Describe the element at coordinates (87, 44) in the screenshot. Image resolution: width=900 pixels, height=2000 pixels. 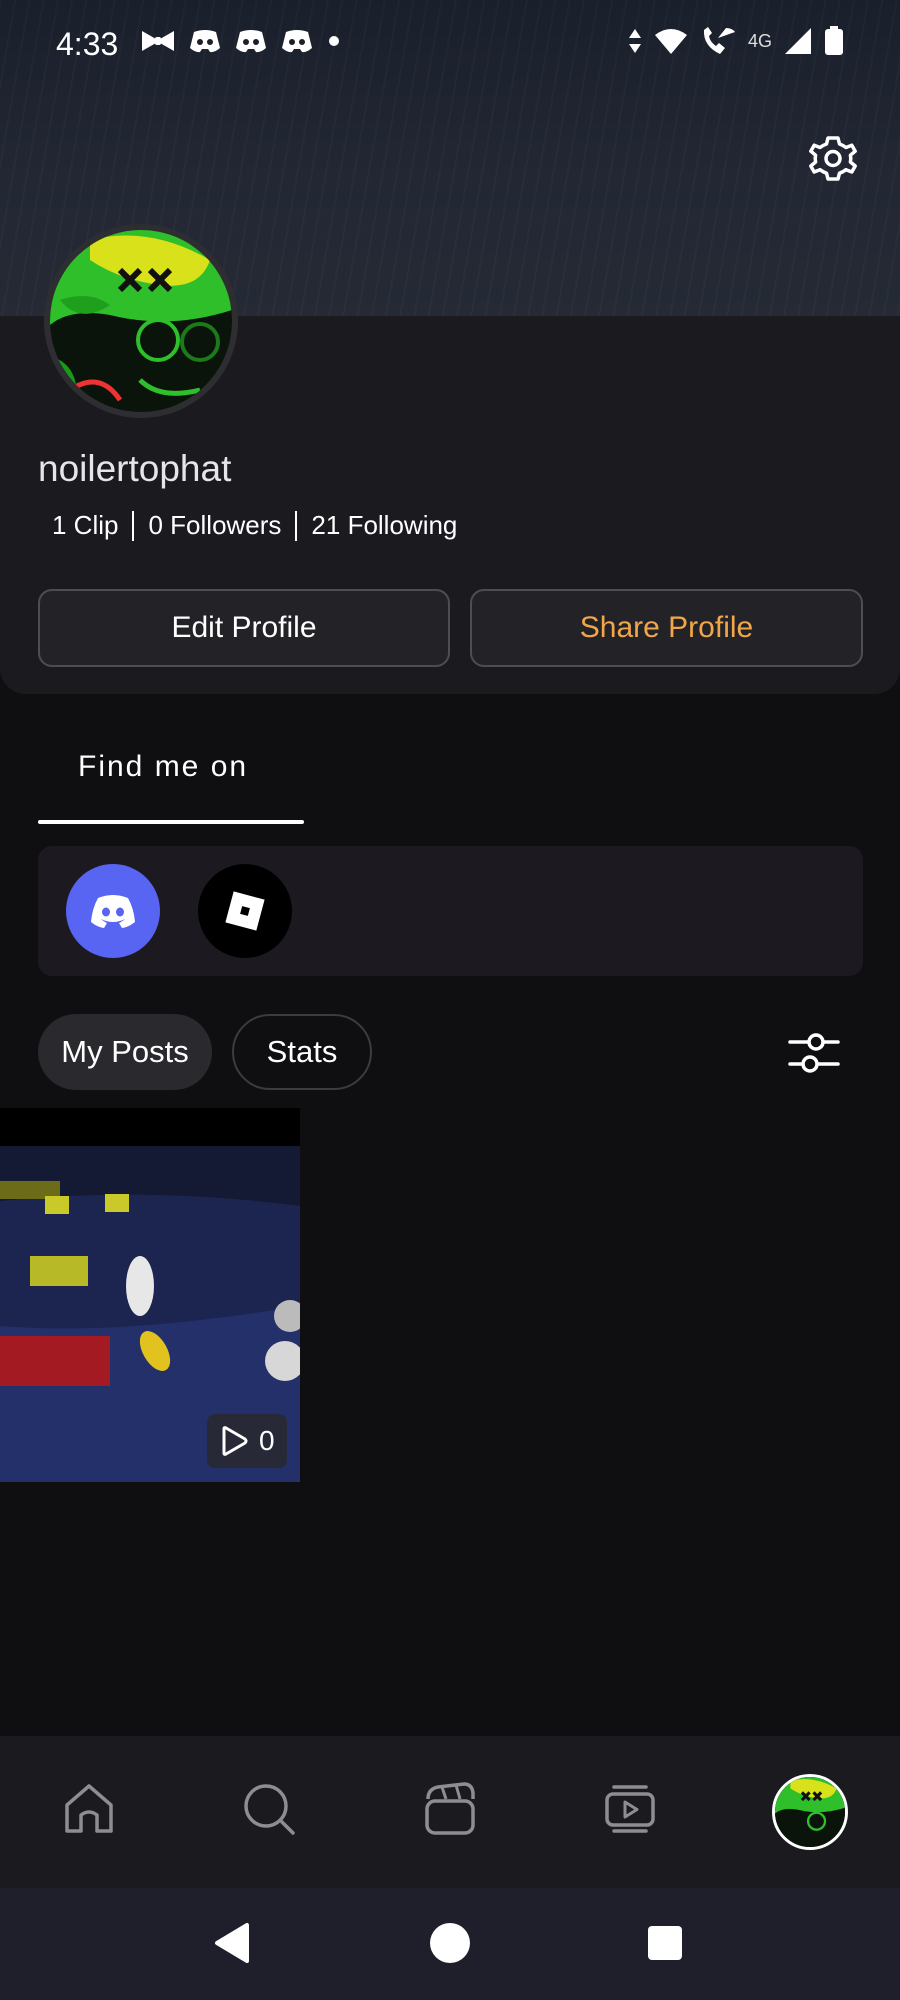
I see `status-time: 4:33` at that location.